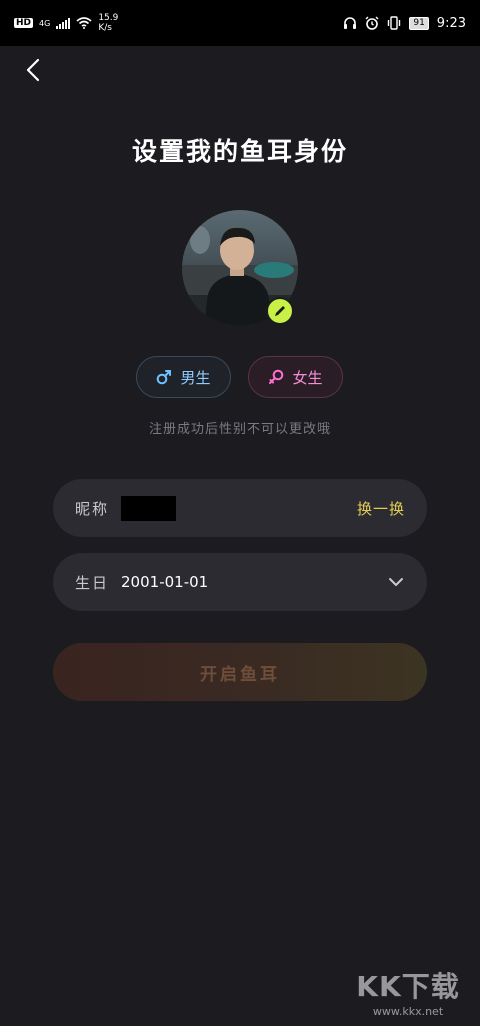  What do you see at coordinates (195, 377) in the screenshot?
I see `gender-male-label: 男生` at bounding box center [195, 377].